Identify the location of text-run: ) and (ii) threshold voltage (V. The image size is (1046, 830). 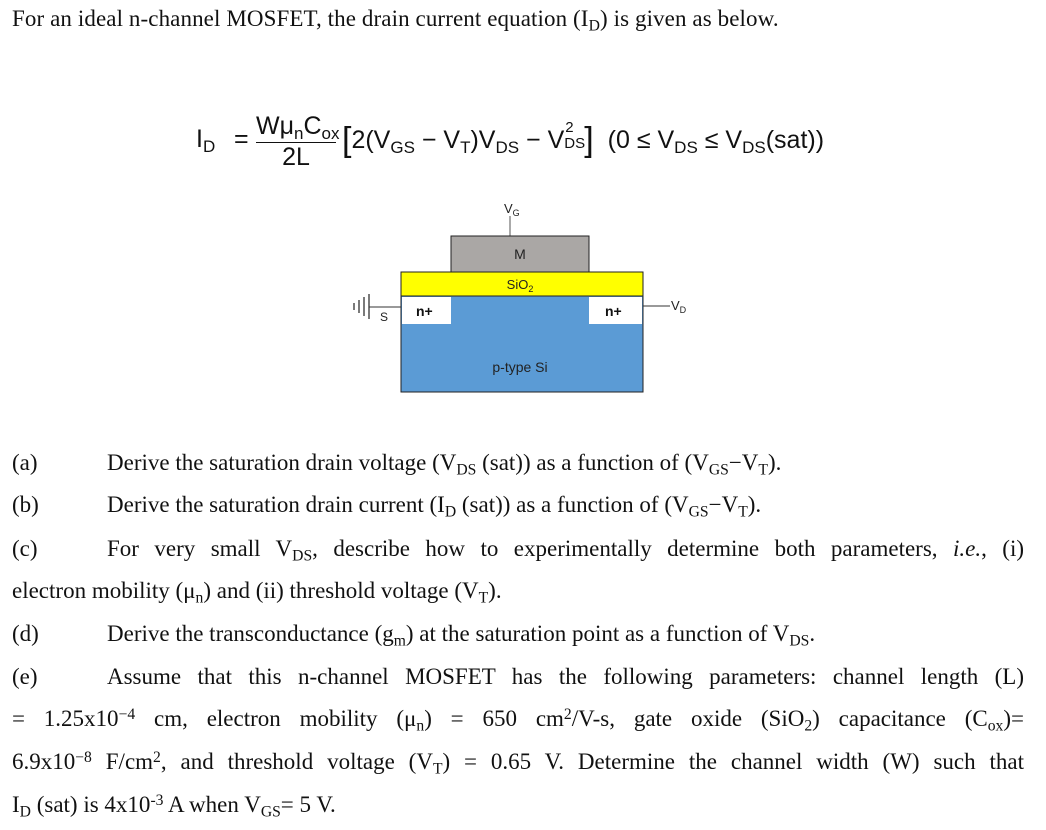
(341, 590).